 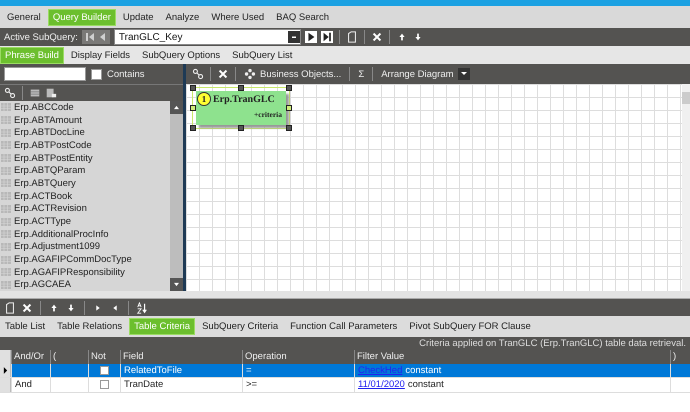 I want to click on table-list-item: Erp.ABTAmount, so click(x=85, y=120).